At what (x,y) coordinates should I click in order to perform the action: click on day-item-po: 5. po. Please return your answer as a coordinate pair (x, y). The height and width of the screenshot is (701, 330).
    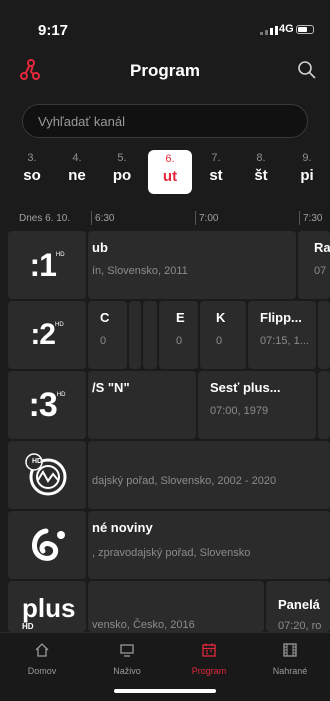
    Looking at the image, I should click on (122, 168).